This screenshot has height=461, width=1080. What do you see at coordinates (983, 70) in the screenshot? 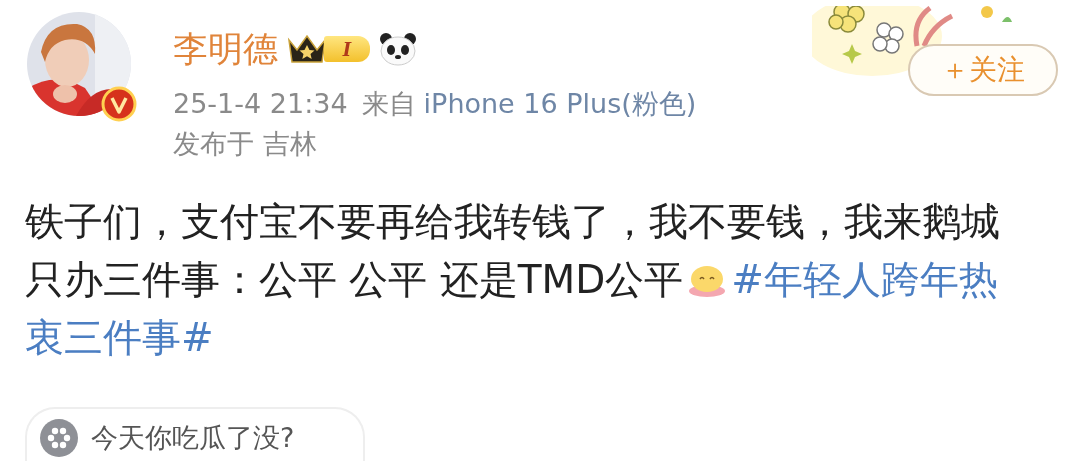
I see `follow-button: ＋关注` at bounding box center [983, 70].